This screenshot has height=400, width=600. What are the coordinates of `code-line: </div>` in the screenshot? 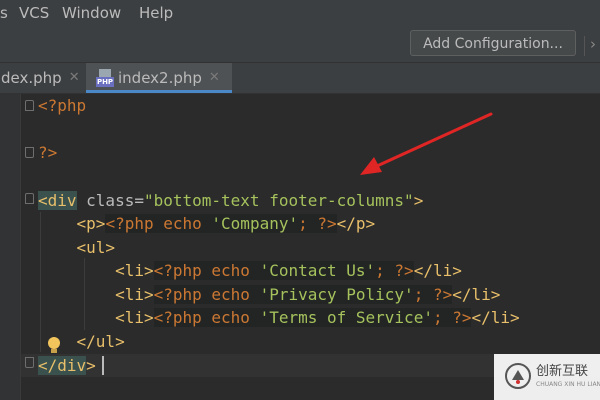 It's located at (67, 365).